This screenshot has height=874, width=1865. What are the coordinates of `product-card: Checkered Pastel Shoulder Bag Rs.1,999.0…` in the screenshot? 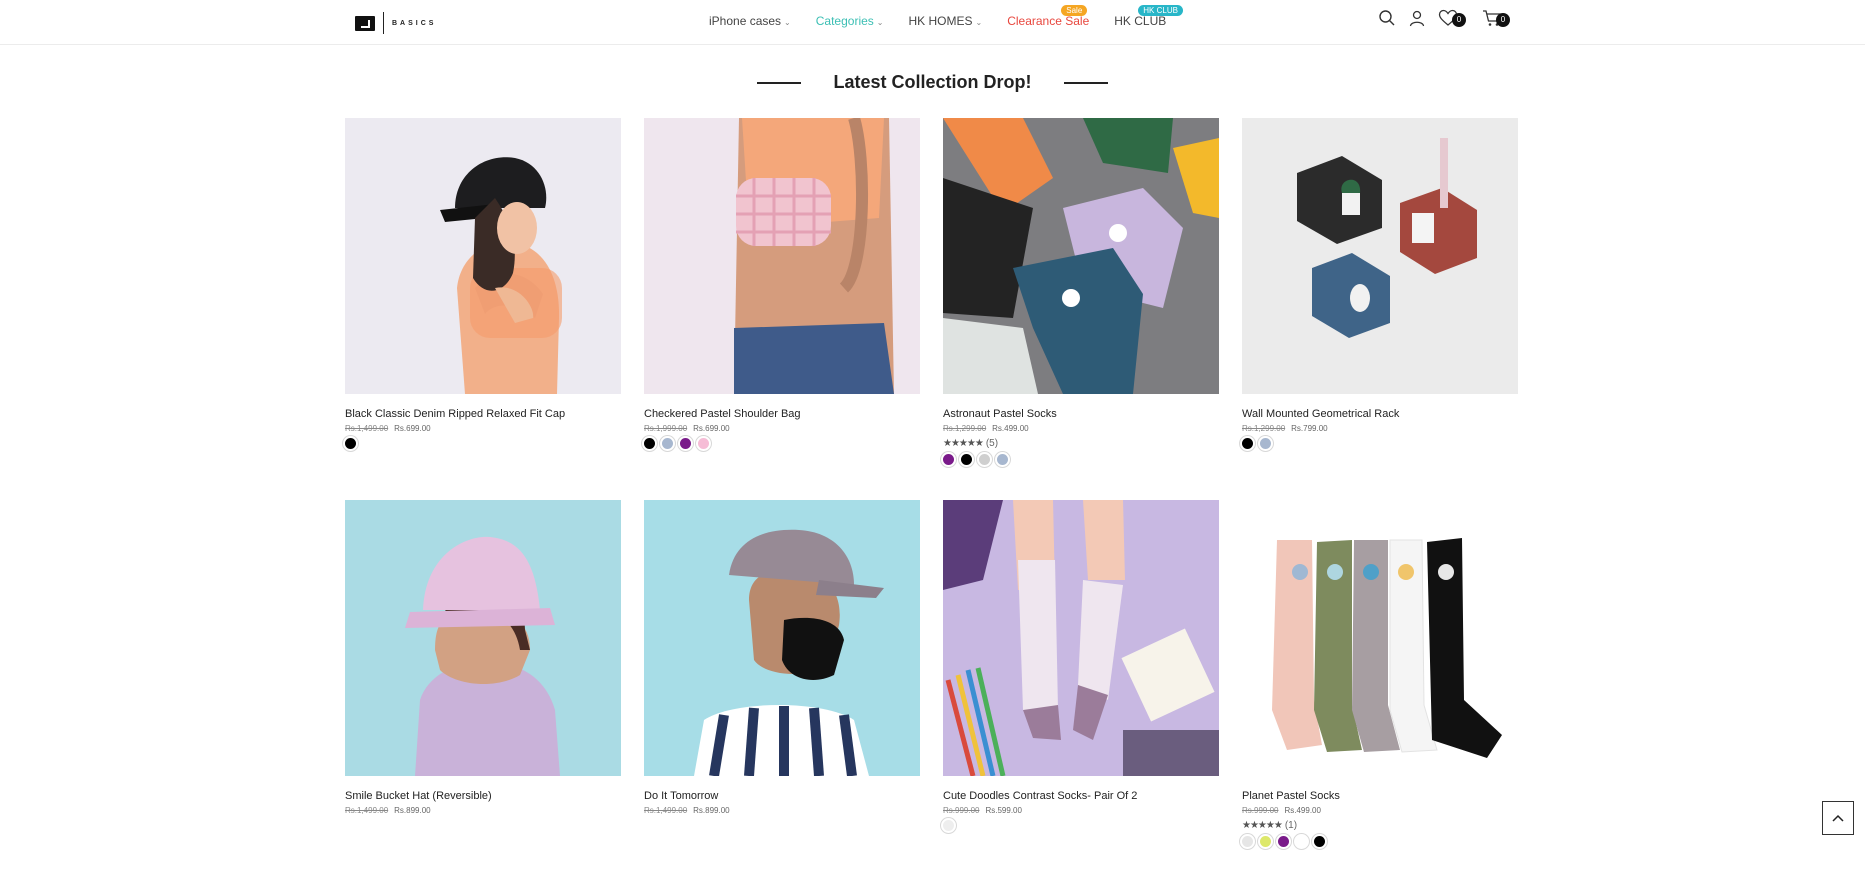 It's located at (782, 309).